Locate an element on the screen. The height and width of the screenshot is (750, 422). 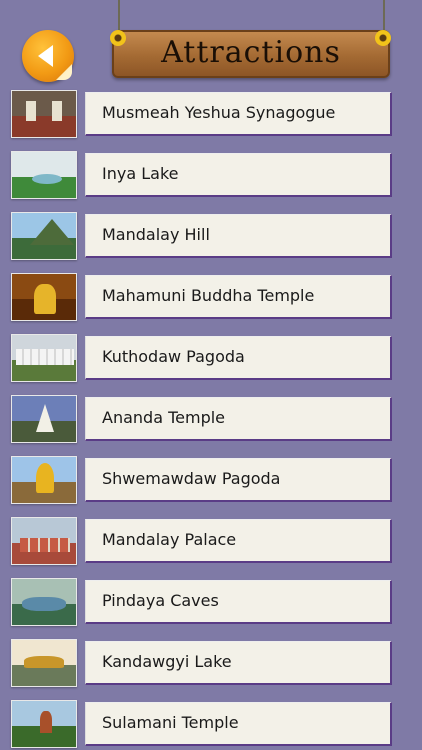
list-item-panel: Kandawgyi Lake is located at coordinates (238, 663).